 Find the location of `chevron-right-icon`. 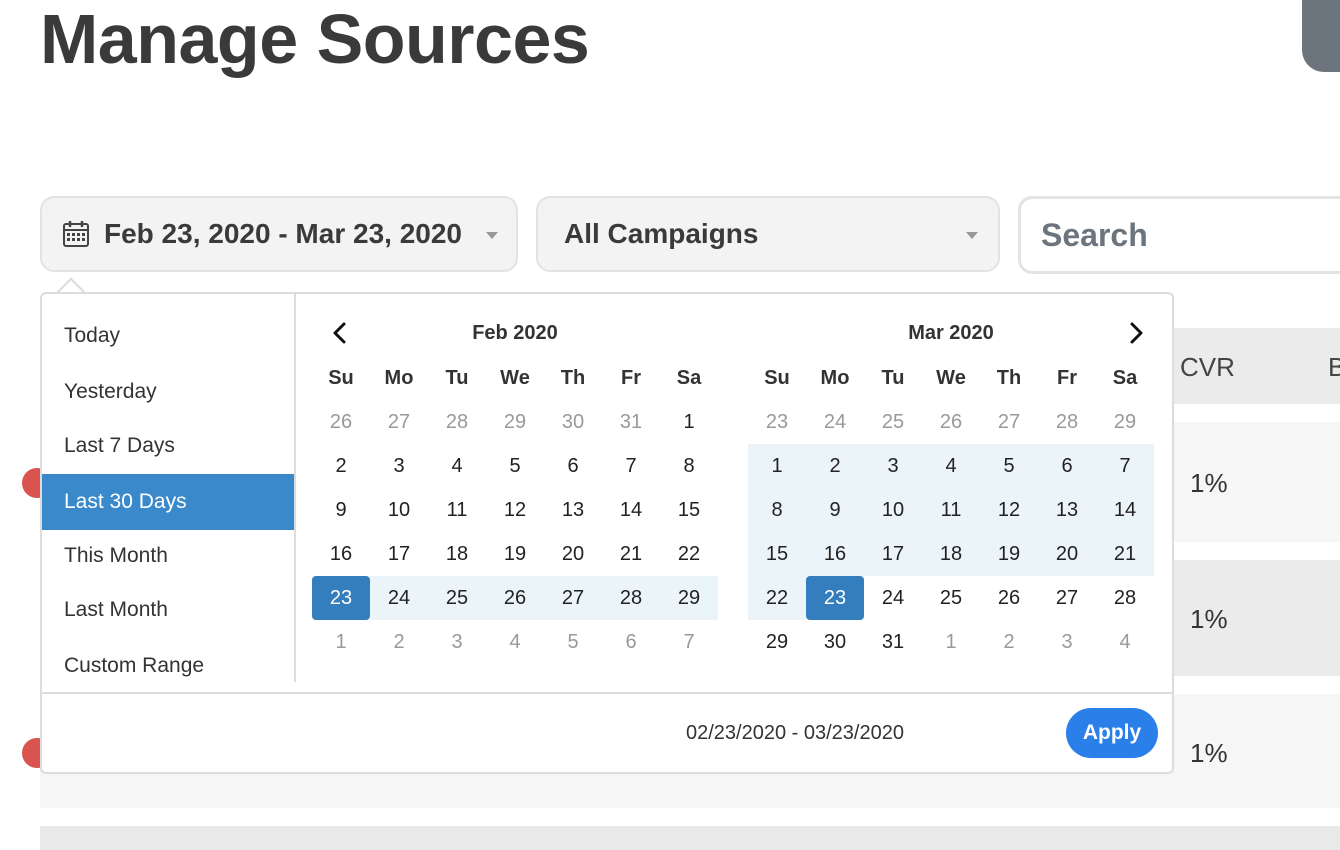

chevron-right-icon is located at coordinates (1136, 333).